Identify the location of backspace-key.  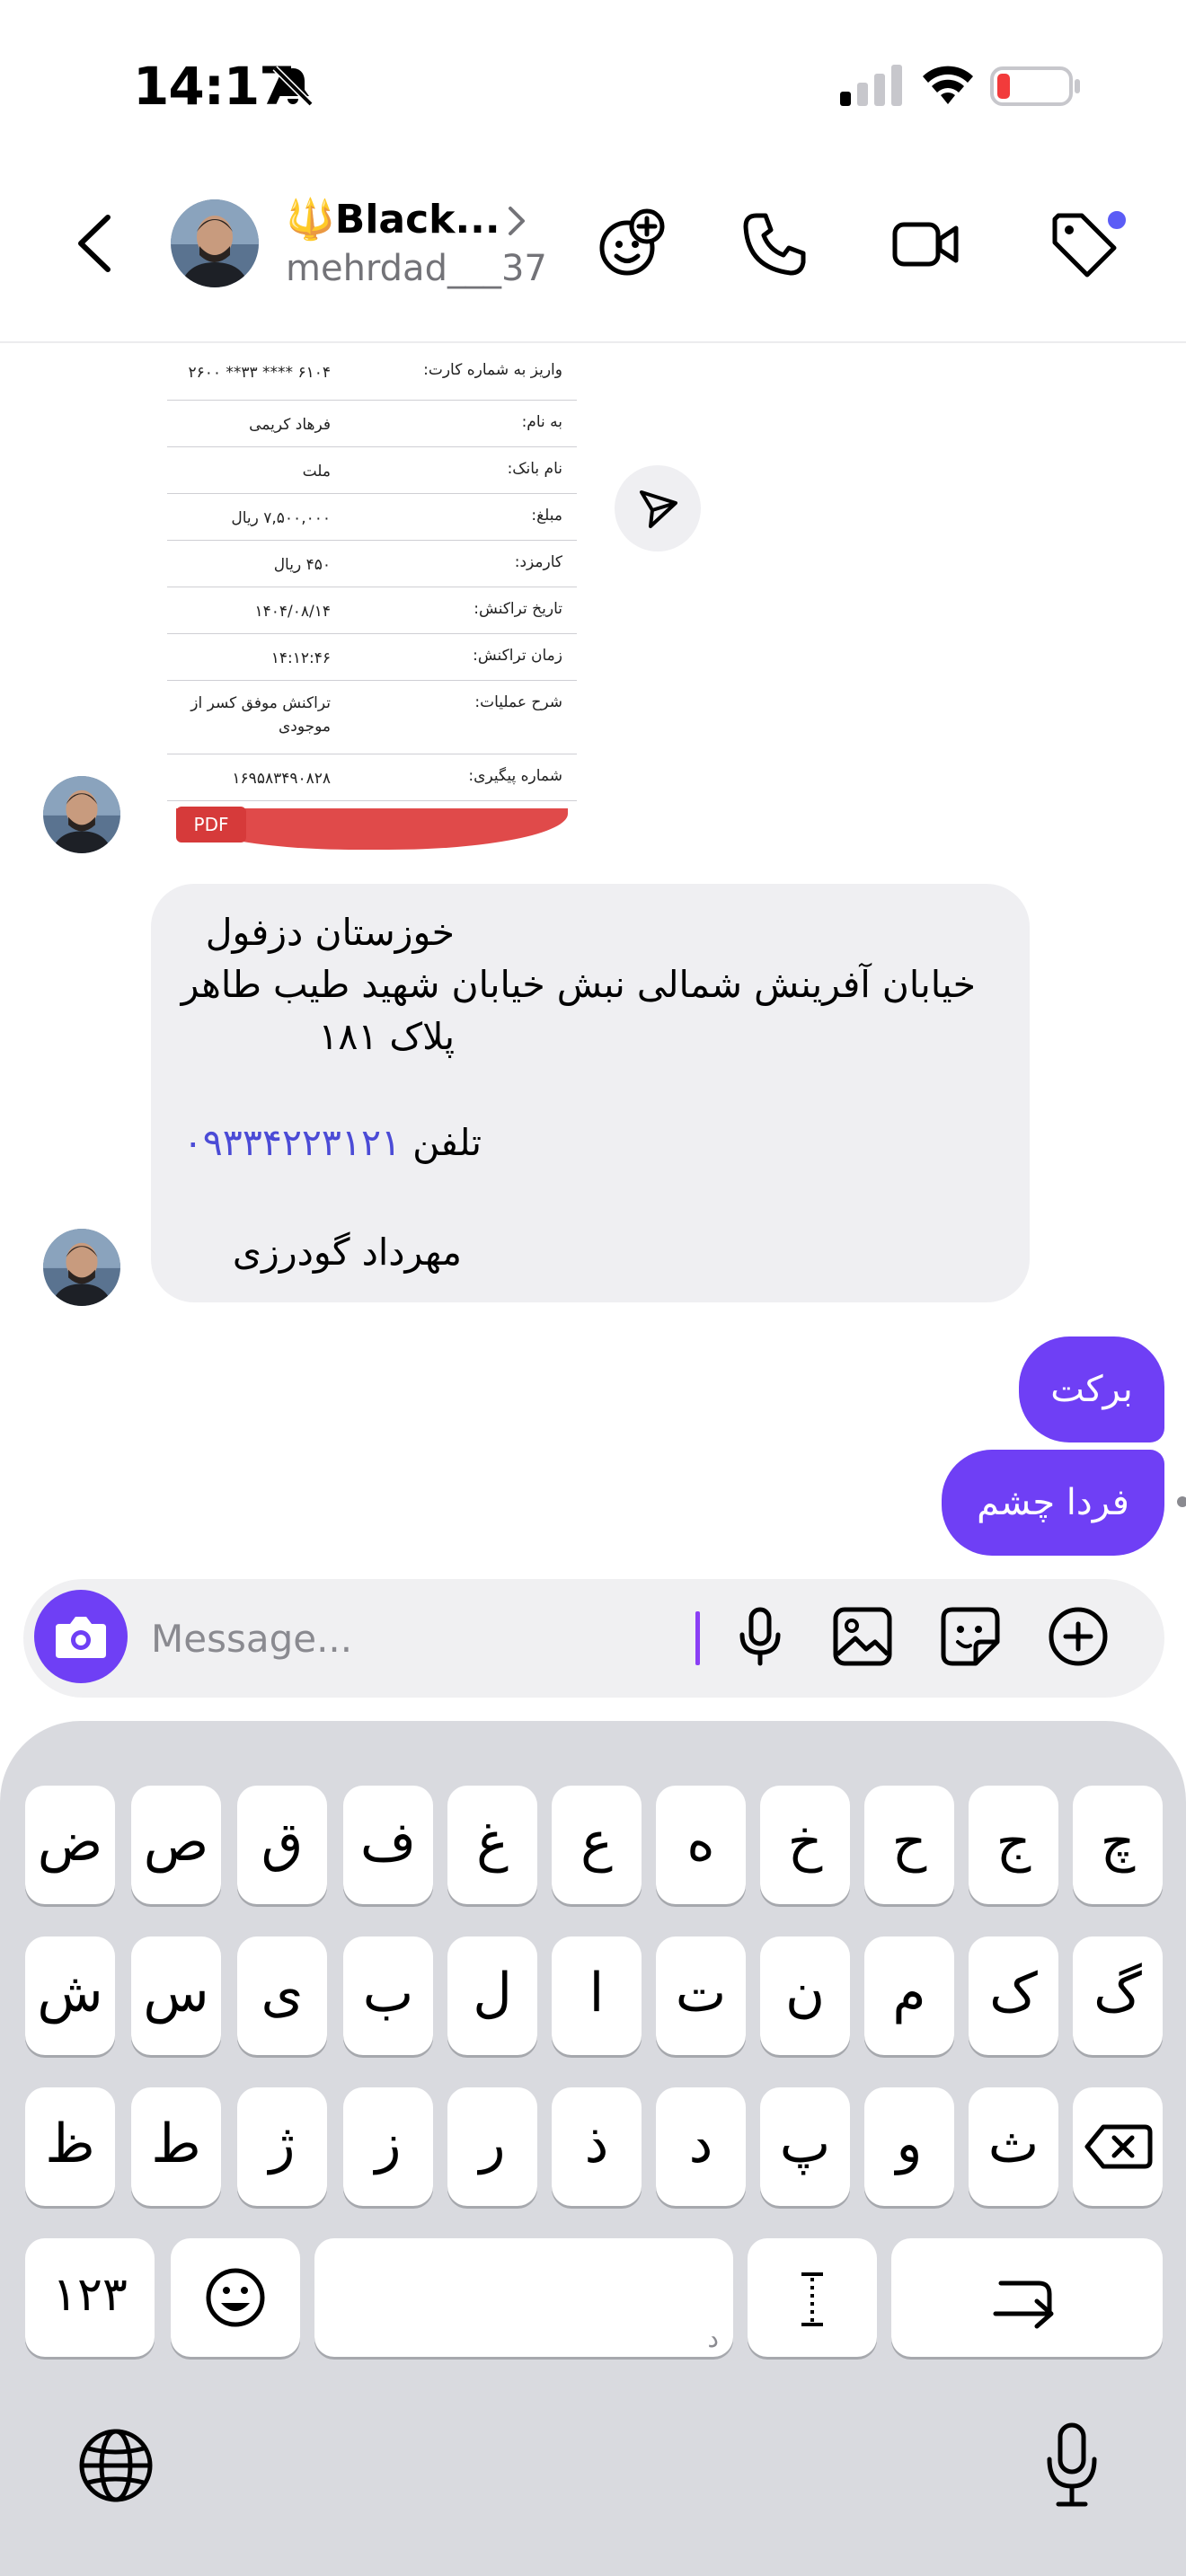
(1118, 2146).